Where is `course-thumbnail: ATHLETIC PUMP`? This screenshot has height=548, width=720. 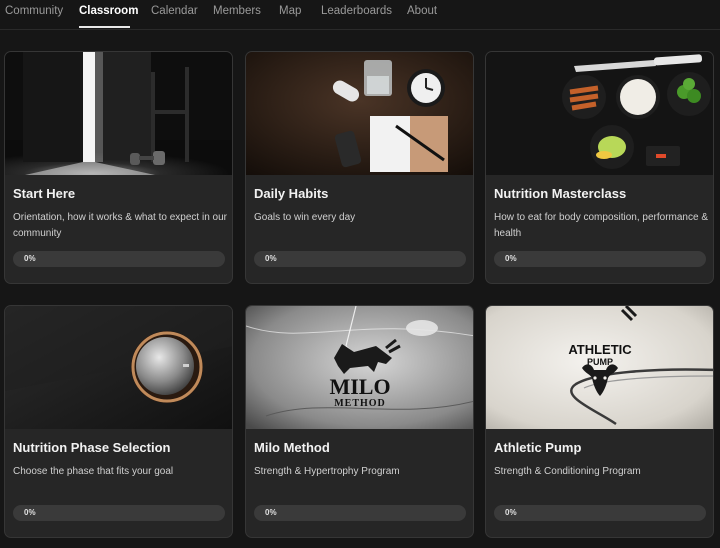 course-thumbnail: ATHLETIC PUMP is located at coordinates (599, 367).